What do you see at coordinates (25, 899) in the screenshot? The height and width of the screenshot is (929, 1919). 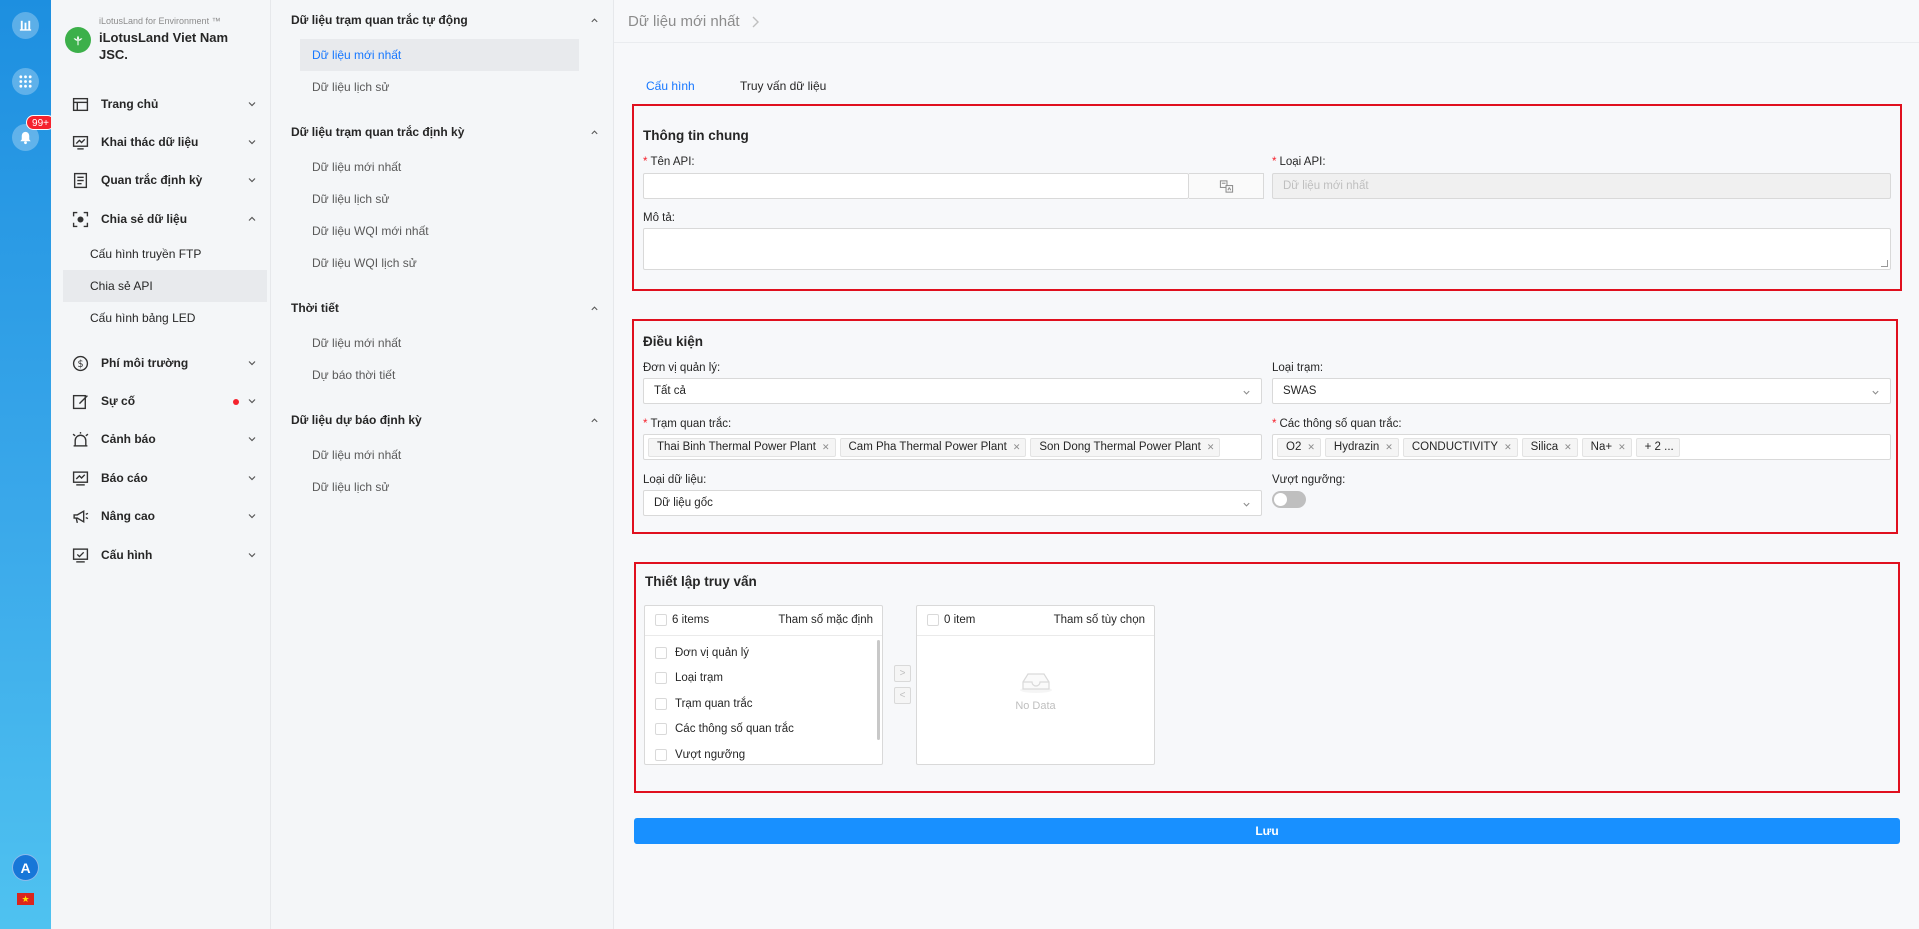 I see `language-flag-icon: ★` at bounding box center [25, 899].